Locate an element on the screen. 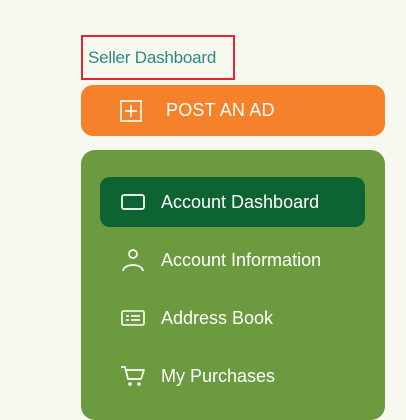  sidebar-item-label: Account Information is located at coordinates (241, 259).